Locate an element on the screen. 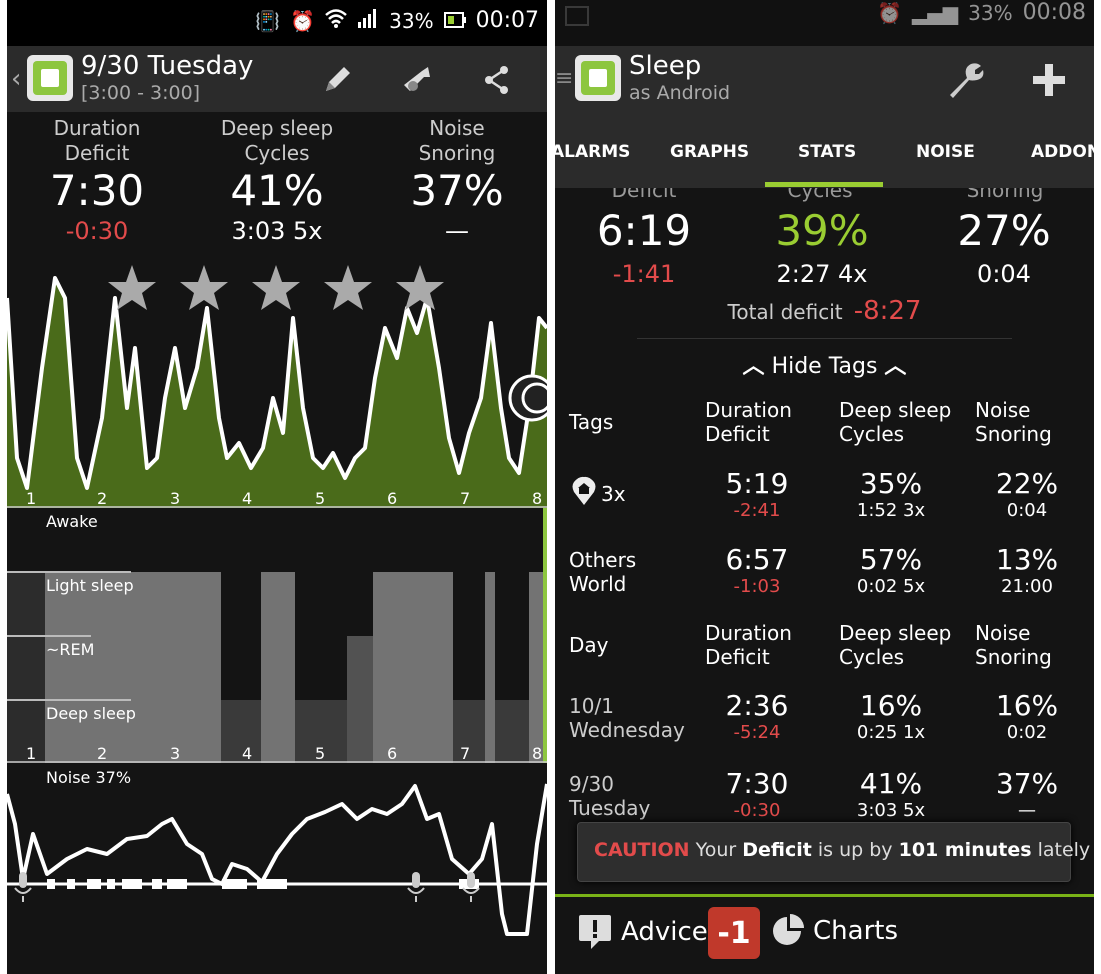 The width and height of the screenshot is (1101, 974). day-label: 10/1 is located at coordinates (591, 706).